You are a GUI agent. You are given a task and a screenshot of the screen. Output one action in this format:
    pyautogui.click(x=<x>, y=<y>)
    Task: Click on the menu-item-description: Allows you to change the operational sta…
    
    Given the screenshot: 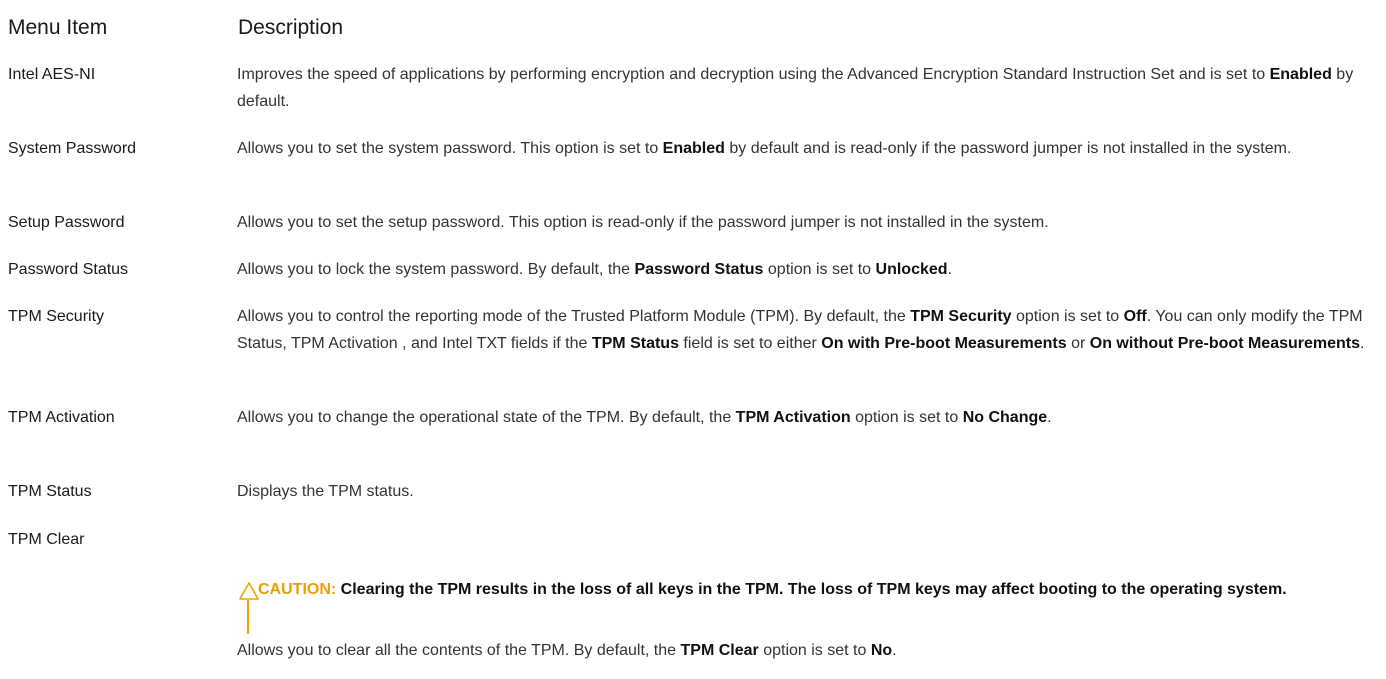 What is the action you would take?
    pyautogui.click(x=807, y=417)
    